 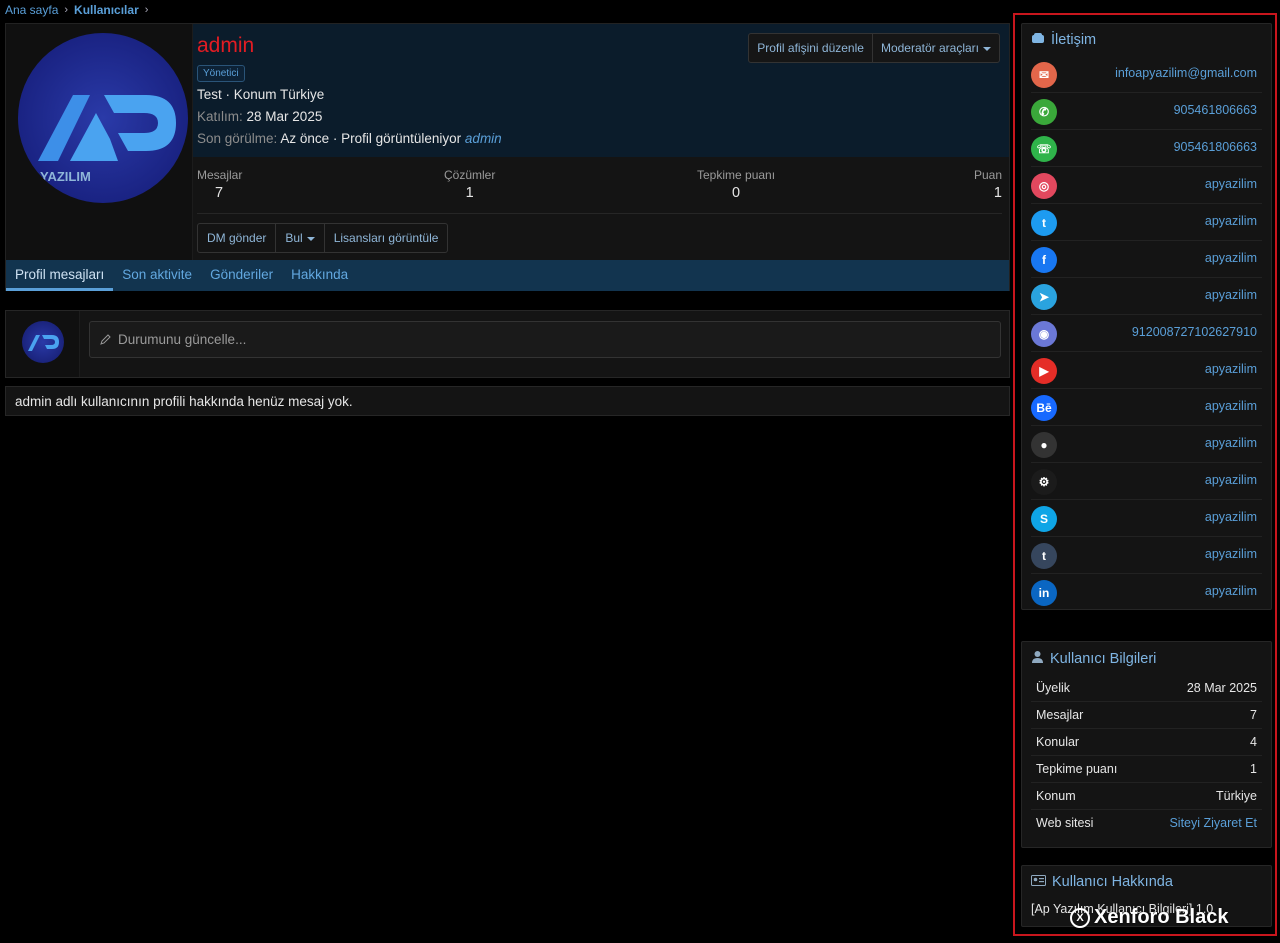 I want to click on user-icon, so click(x=1037, y=658).